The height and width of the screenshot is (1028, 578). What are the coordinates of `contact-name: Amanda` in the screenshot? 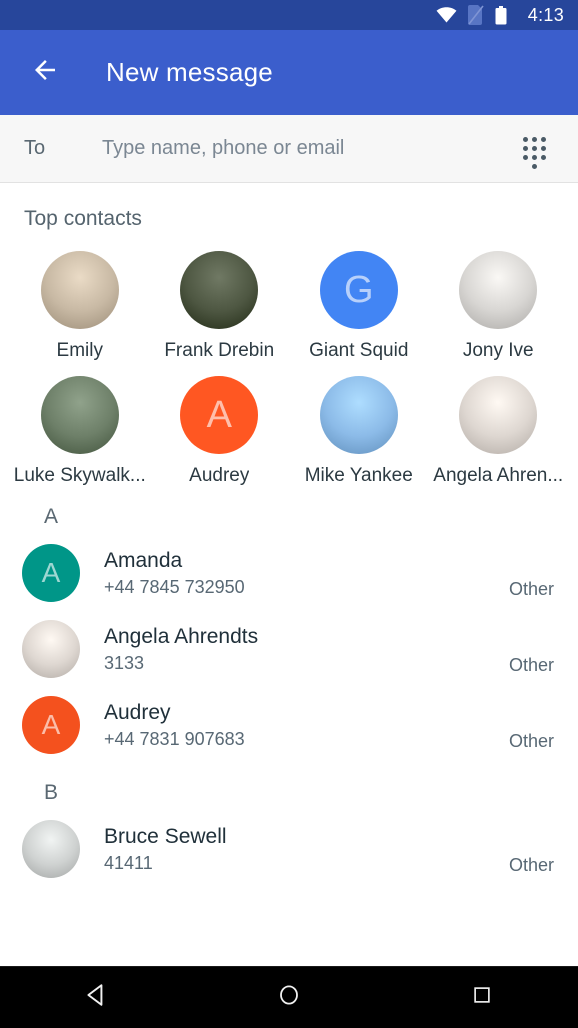 It's located at (143, 561).